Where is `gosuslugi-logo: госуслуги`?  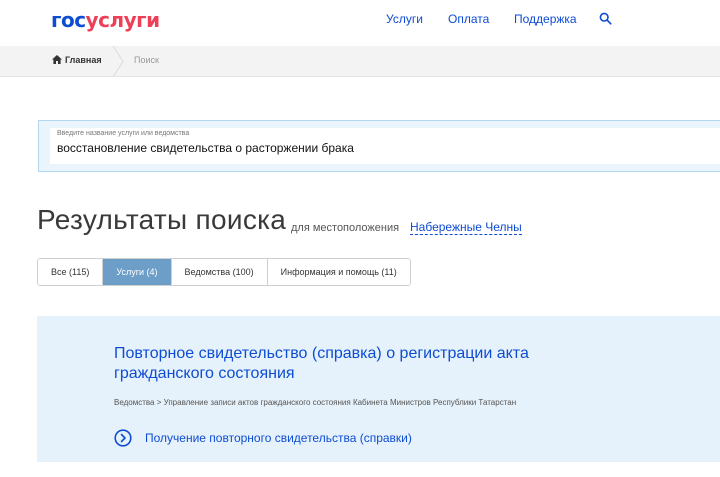 gosuslugi-logo: госуслуги is located at coordinates (105, 20).